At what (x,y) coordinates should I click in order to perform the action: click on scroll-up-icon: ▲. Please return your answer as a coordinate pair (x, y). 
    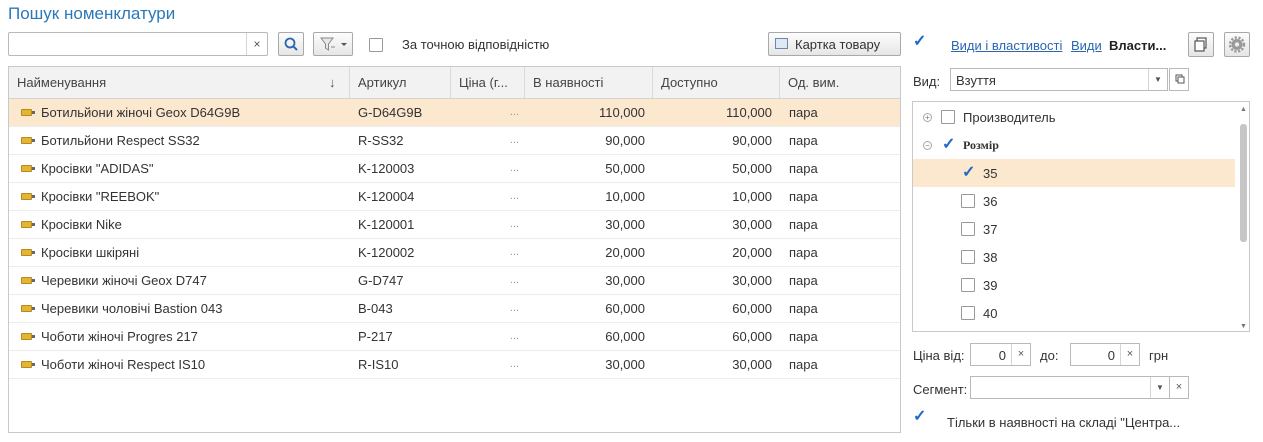
    Looking at the image, I should click on (1243, 109).